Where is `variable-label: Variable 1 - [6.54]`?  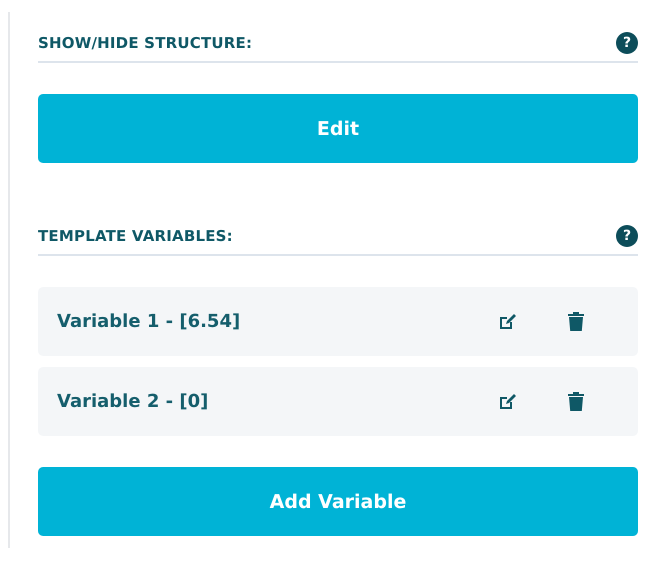 variable-label: Variable 1 - [6.54] is located at coordinates (149, 321).